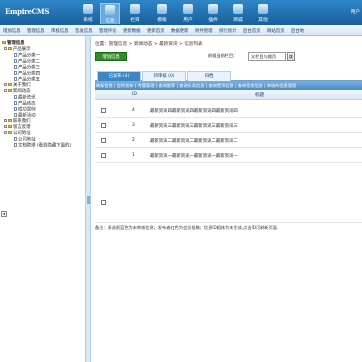  I want to click on row-title-link: 最新资讯二最新资讯二最新资讯二最新资讯二, so click(194, 141).